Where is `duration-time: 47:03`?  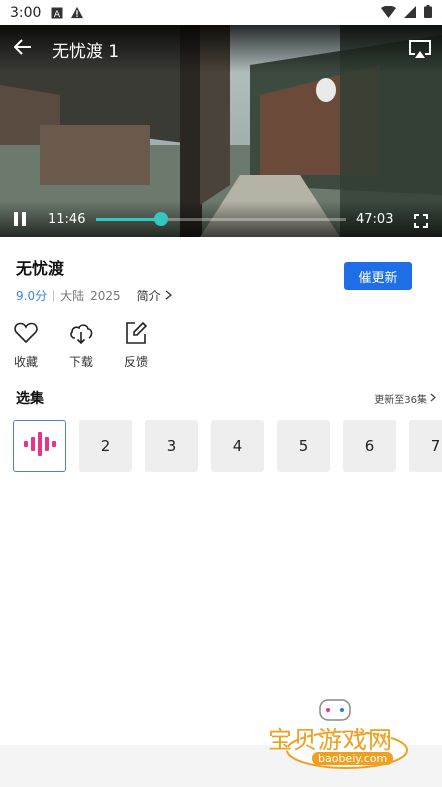 duration-time: 47:03 is located at coordinates (375, 219).